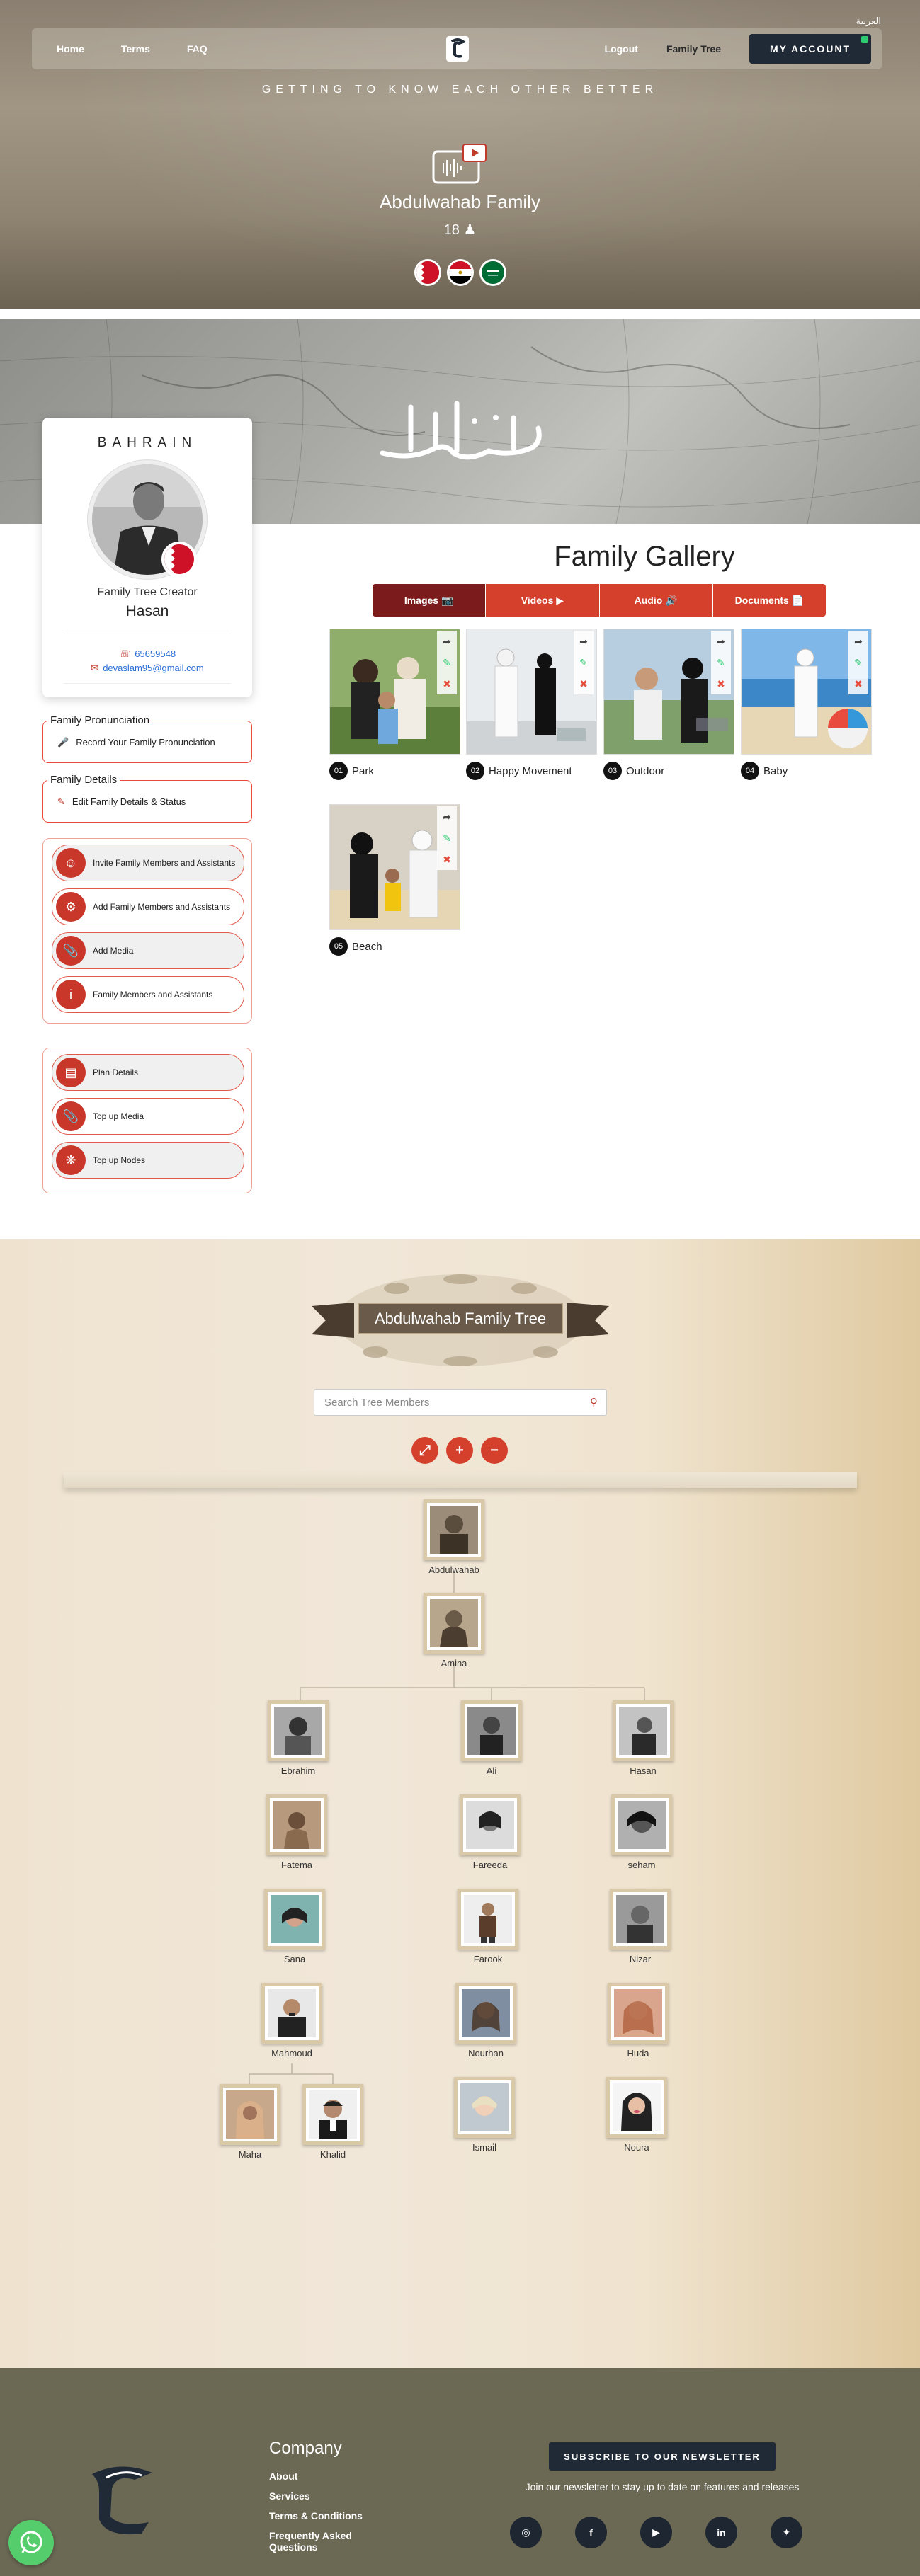  I want to click on twitter-icon: ✦, so click(786, 2532).